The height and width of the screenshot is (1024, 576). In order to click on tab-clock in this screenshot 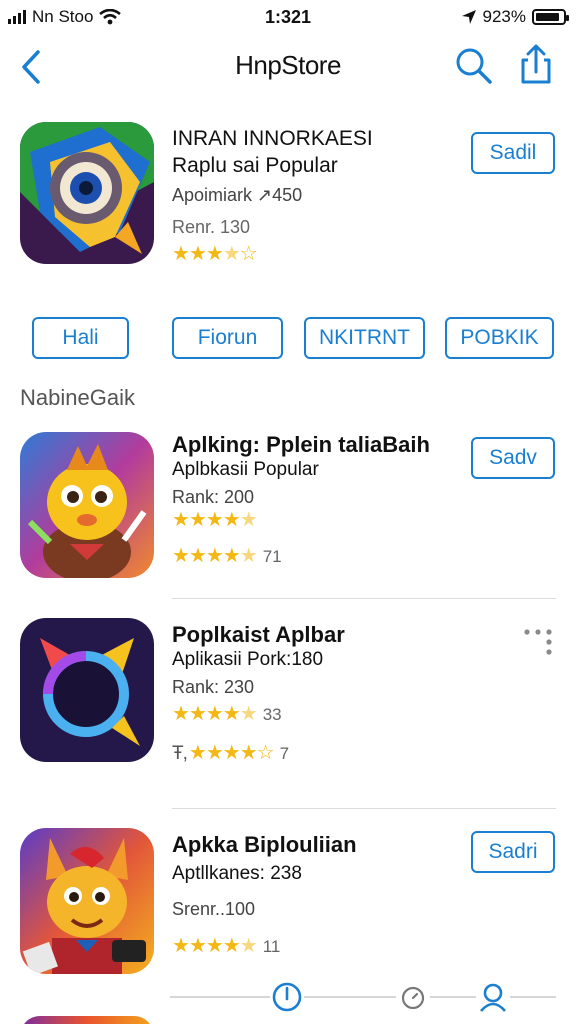, I will do `click(287, 997)`.